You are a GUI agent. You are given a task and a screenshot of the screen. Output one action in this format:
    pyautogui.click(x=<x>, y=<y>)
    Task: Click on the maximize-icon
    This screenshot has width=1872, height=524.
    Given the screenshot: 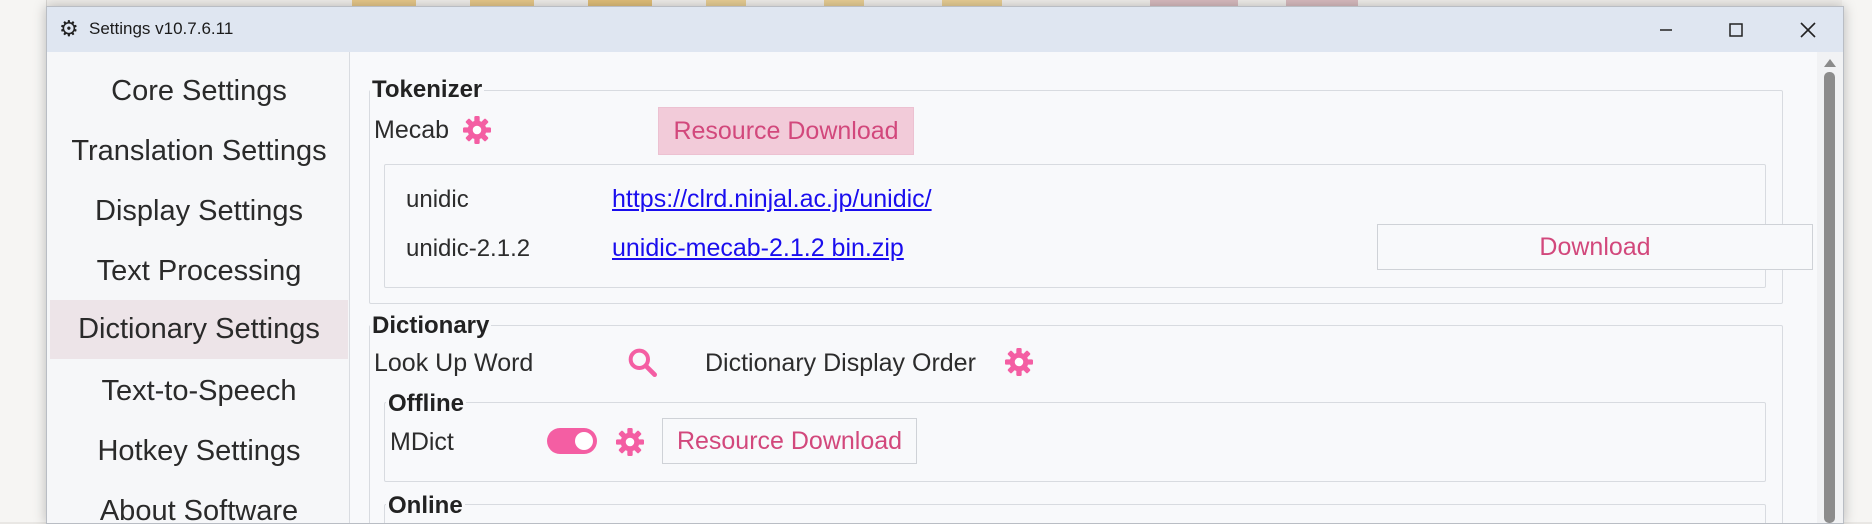 What is the action you would take?
    pyautogui.click(x=1736, y=29)
    